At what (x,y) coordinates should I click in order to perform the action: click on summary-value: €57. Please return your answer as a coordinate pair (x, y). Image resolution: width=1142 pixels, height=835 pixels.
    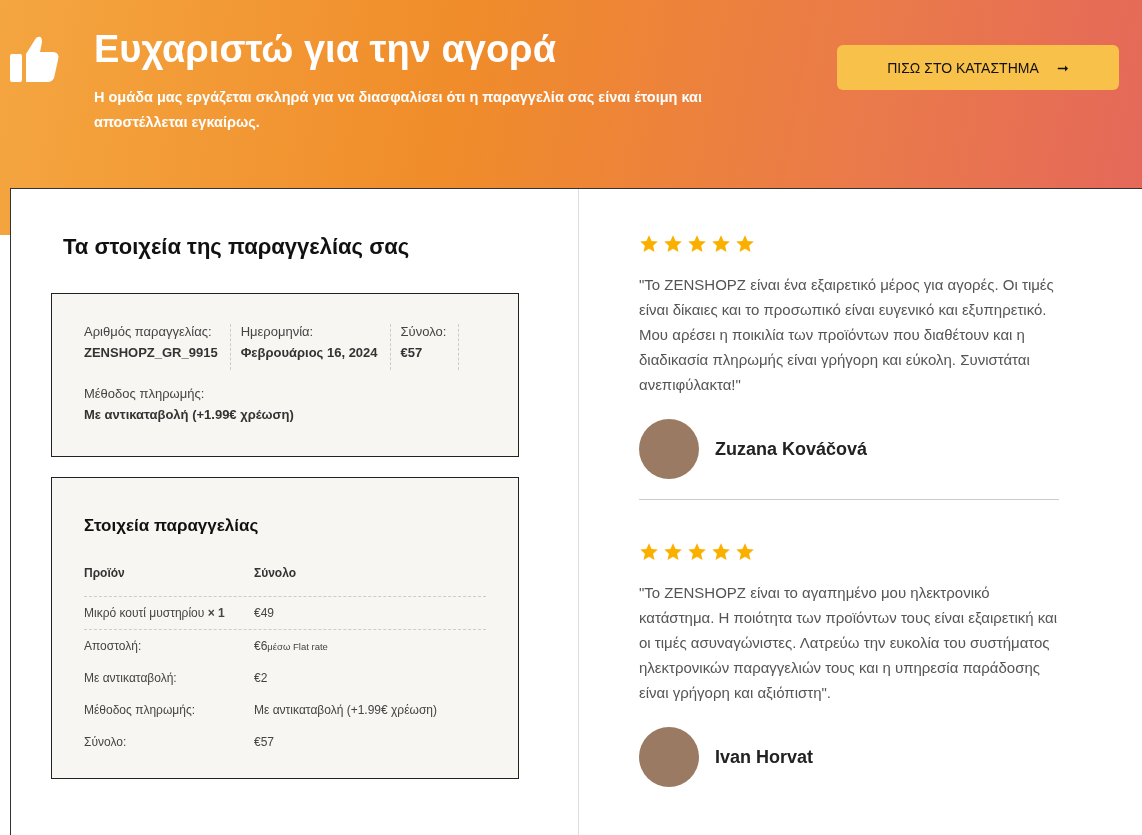
    Looking at the image, I should click on (412, 352).